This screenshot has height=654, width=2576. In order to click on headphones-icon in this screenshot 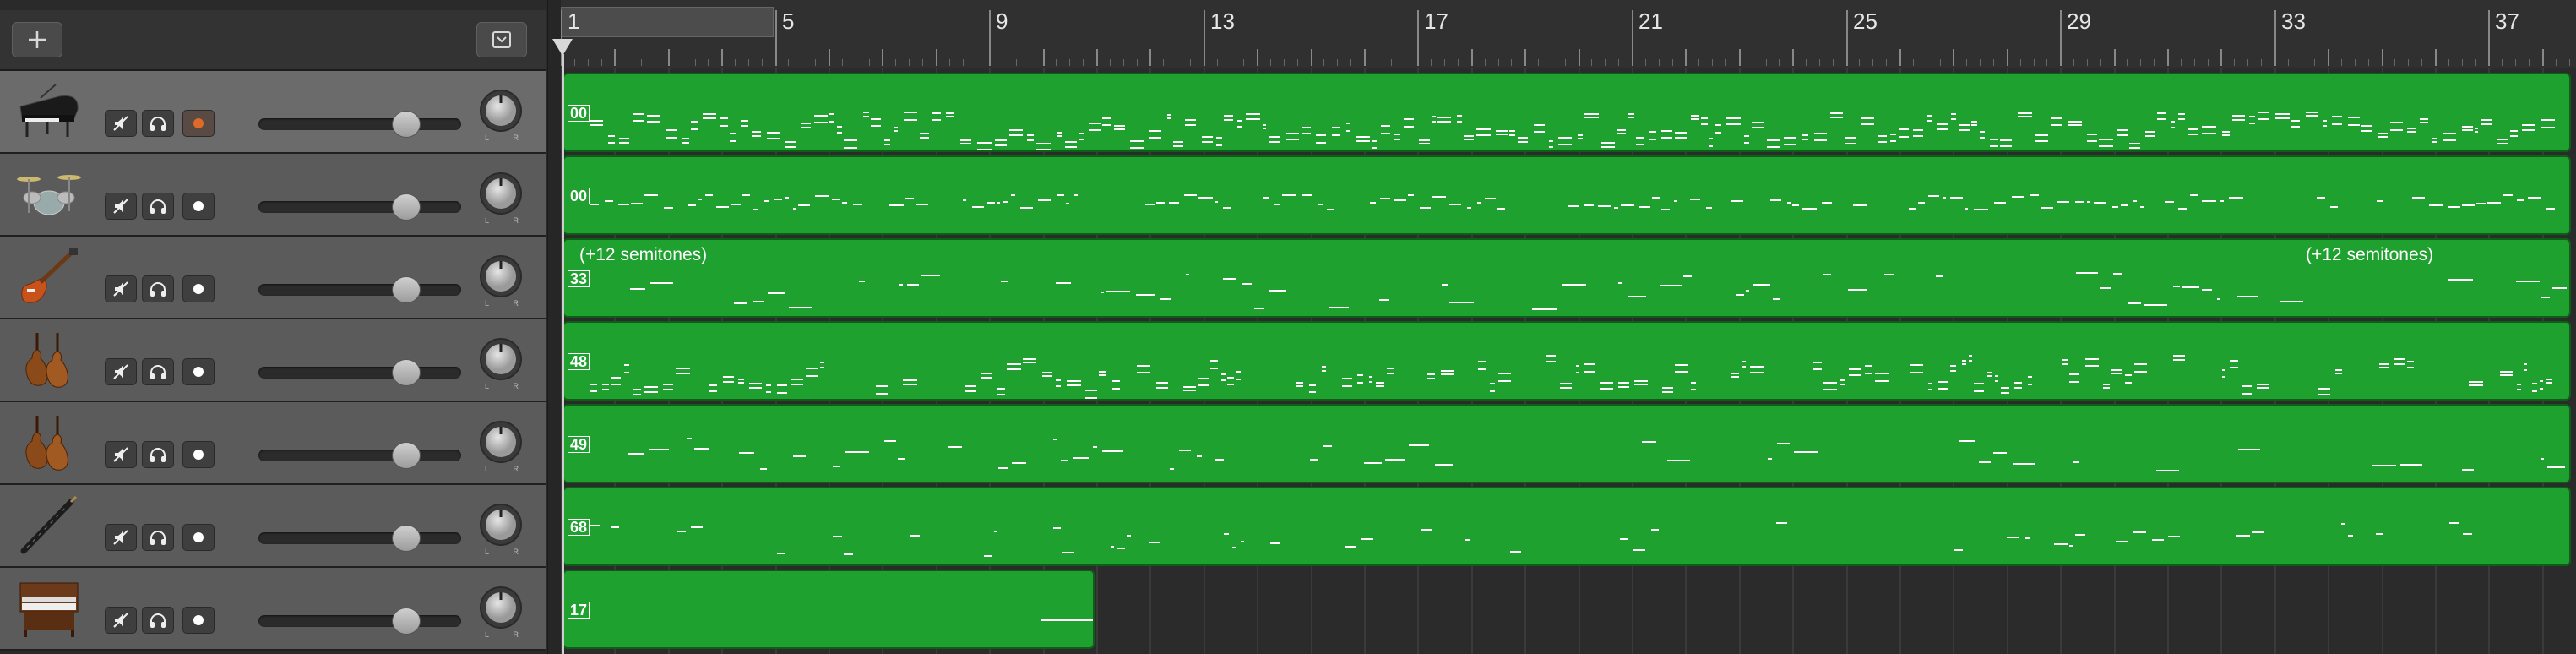, I will do `click(158, 206)`.